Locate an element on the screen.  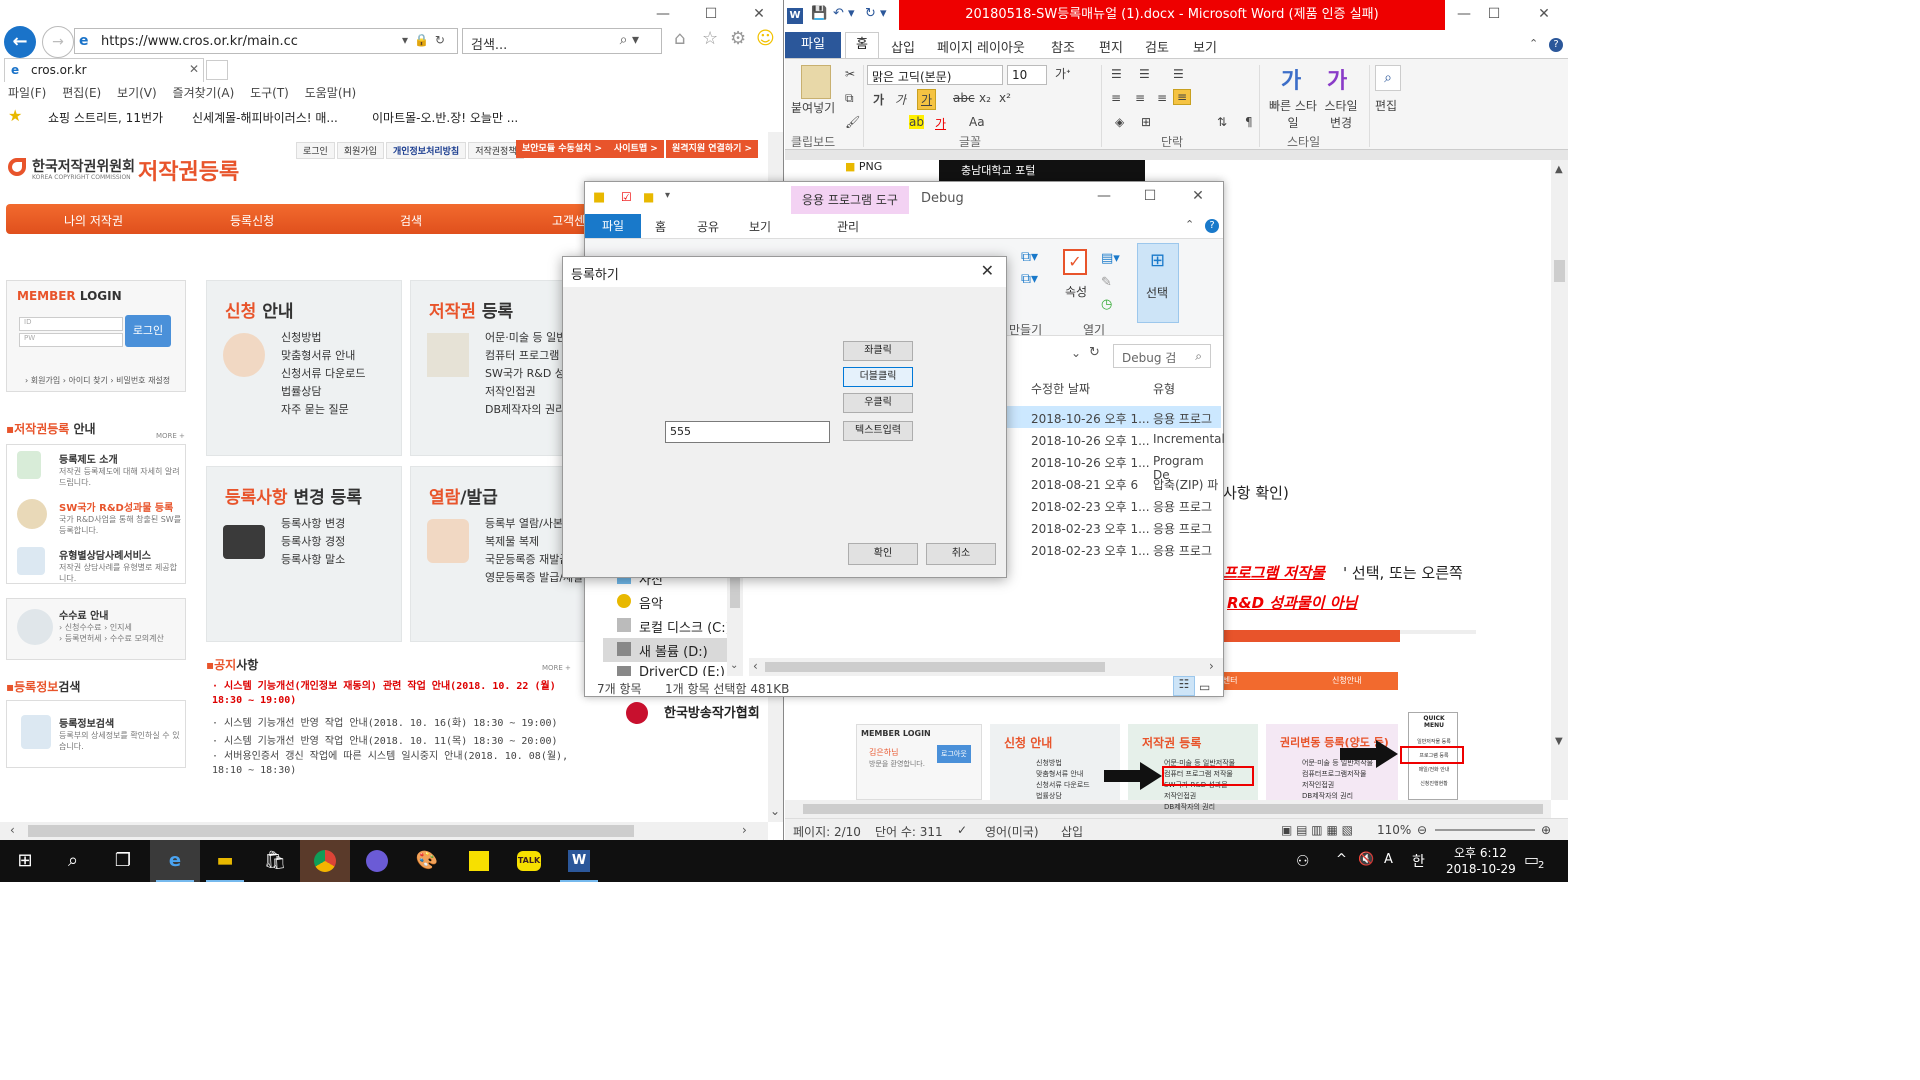
word-taskbar-icon: W is located at coordinates (579, 861).